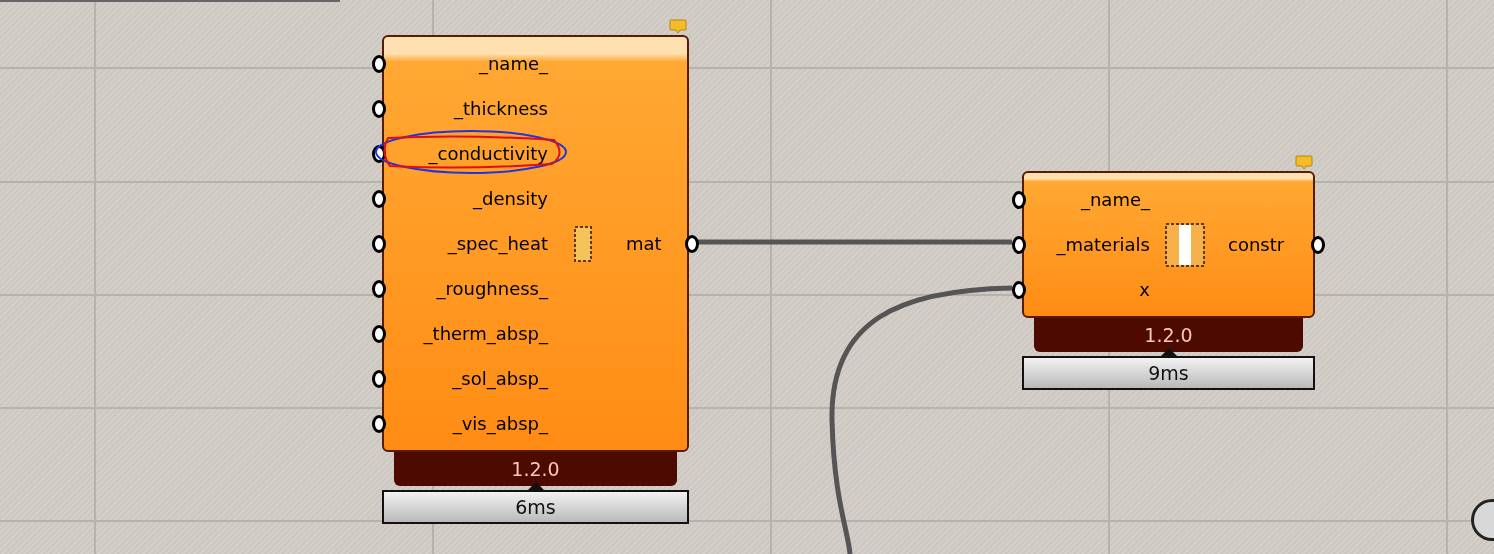 The height and width of the screenshot is (554, 1494). I want to click on input-label: _conductivity, so click(488, 153).